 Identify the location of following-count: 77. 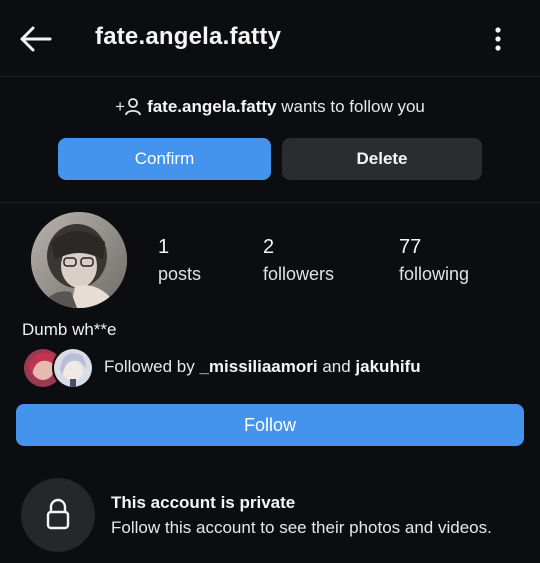
(410, 247).